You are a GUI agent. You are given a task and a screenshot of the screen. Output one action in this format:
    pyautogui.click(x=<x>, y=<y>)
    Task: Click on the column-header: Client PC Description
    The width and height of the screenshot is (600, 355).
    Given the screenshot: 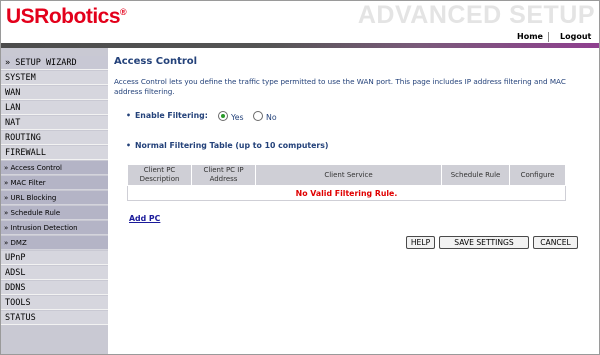 What is the action you would take?
    pyautogui.click(x=159, y=175)
    